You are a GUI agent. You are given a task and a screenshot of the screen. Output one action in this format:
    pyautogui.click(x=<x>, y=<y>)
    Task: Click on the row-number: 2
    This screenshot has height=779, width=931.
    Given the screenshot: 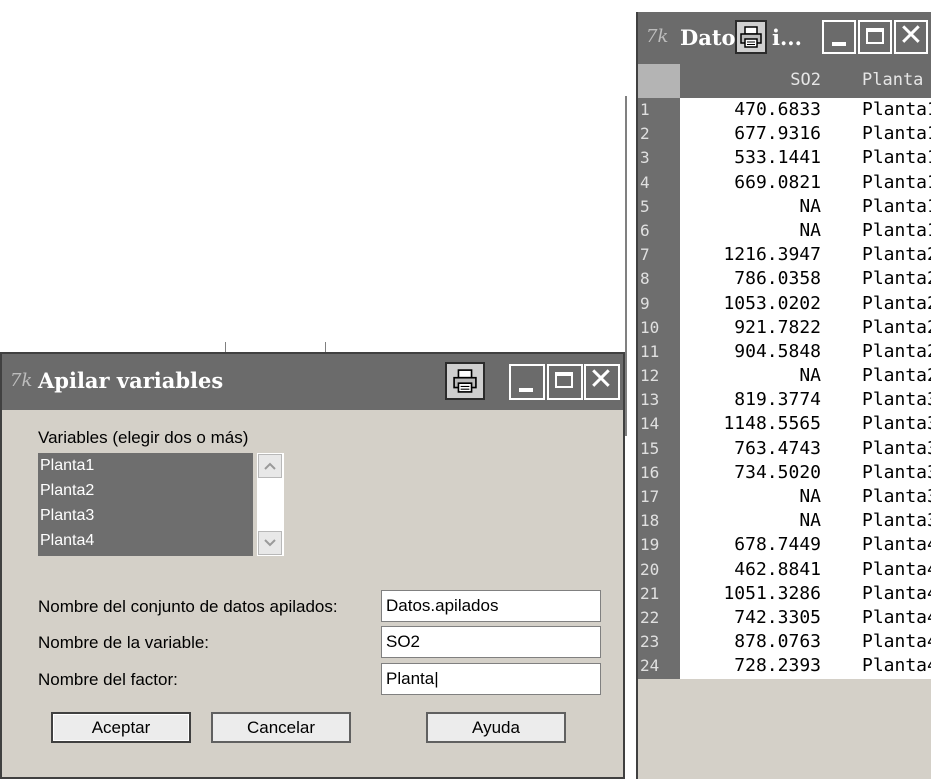 What is the action you would take?
    pyautogui.click(x=659, y=134)
    